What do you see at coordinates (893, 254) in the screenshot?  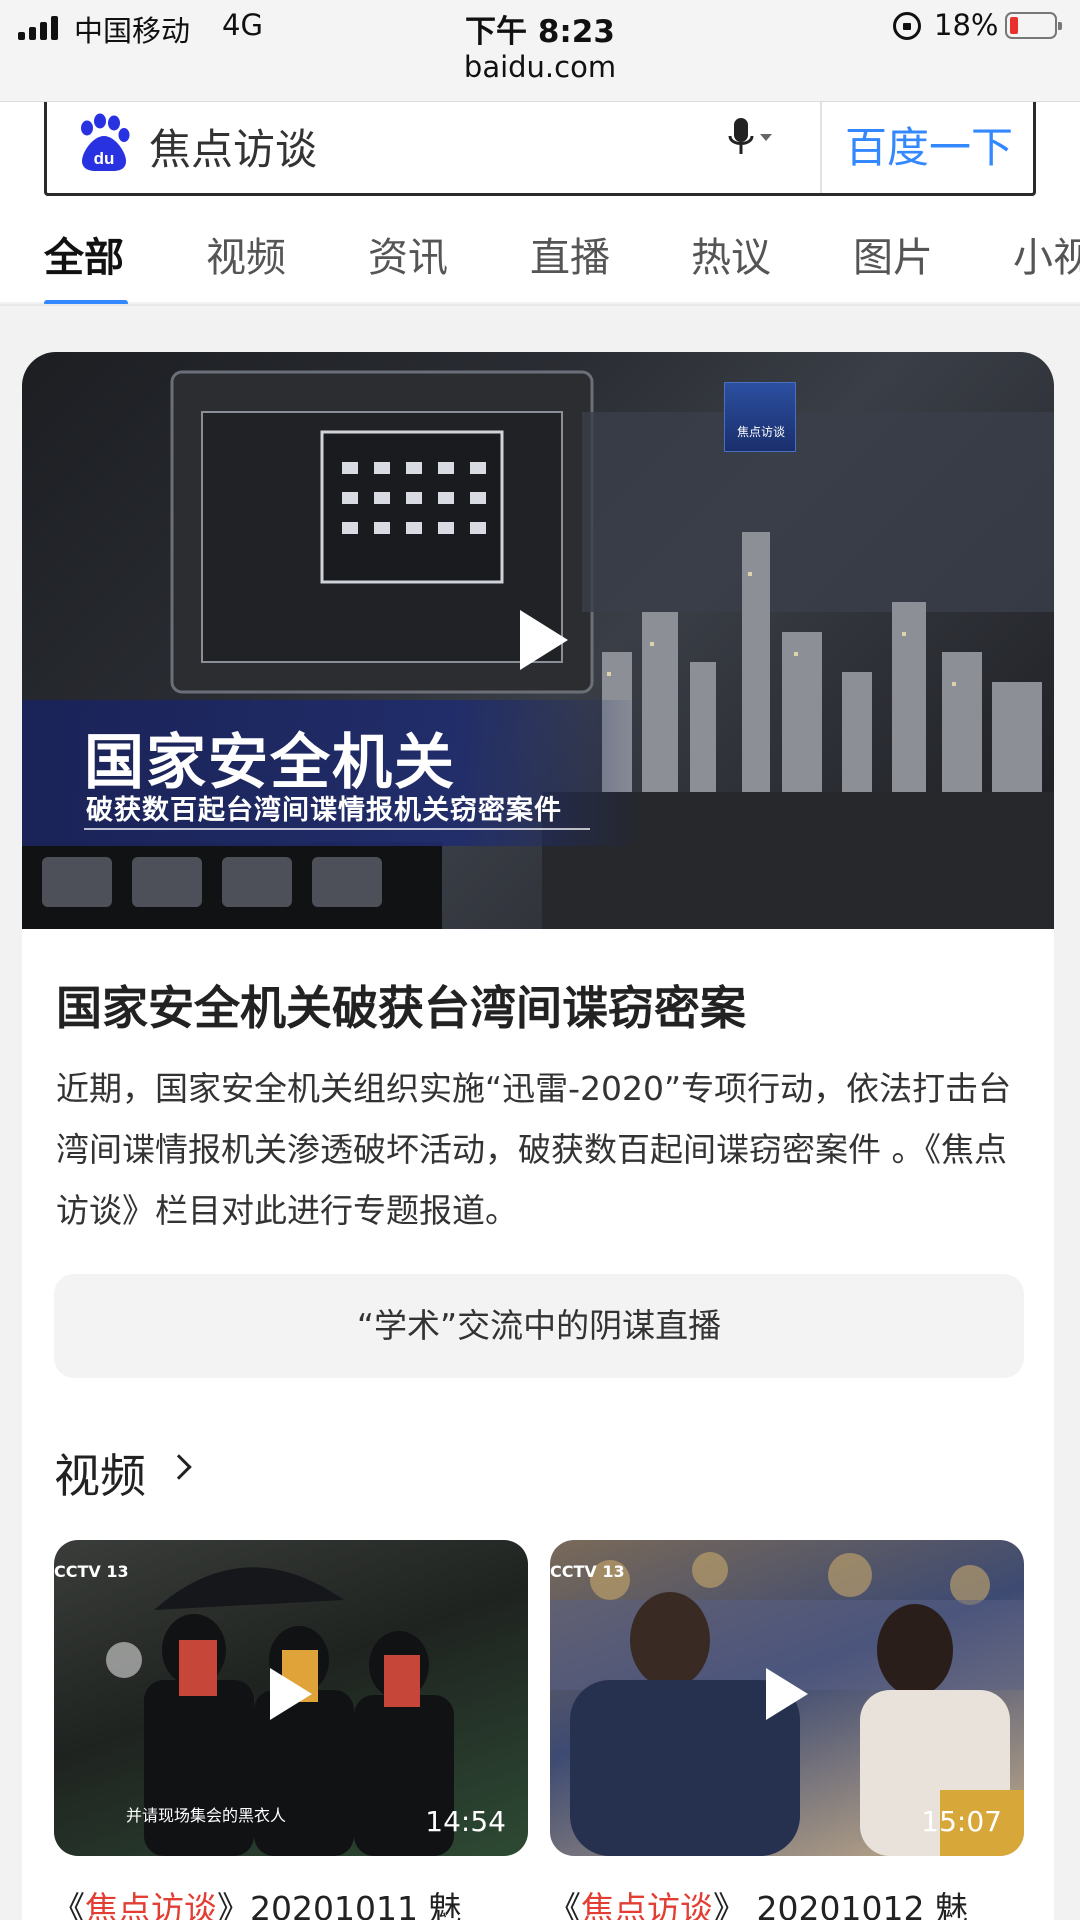 I see `tab-images: 图片` at bounding box center [893, 254].